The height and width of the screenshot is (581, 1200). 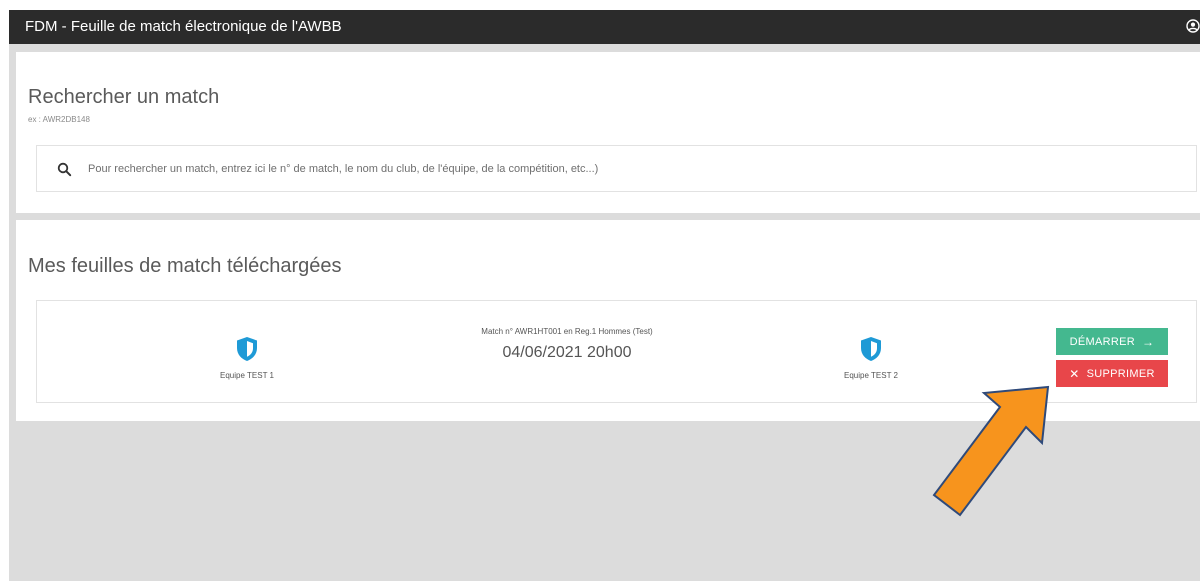 I want to click on away-team: Equipe TEST 2, so click(x=871, y=358).